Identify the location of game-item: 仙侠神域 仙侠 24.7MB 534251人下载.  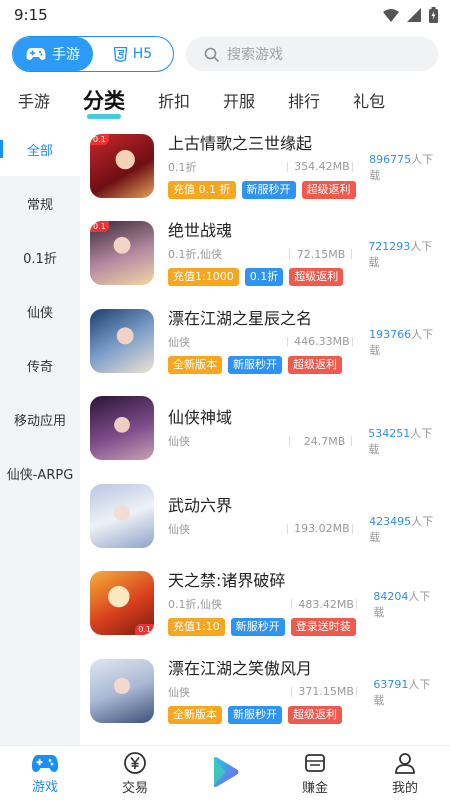
(265, 429).